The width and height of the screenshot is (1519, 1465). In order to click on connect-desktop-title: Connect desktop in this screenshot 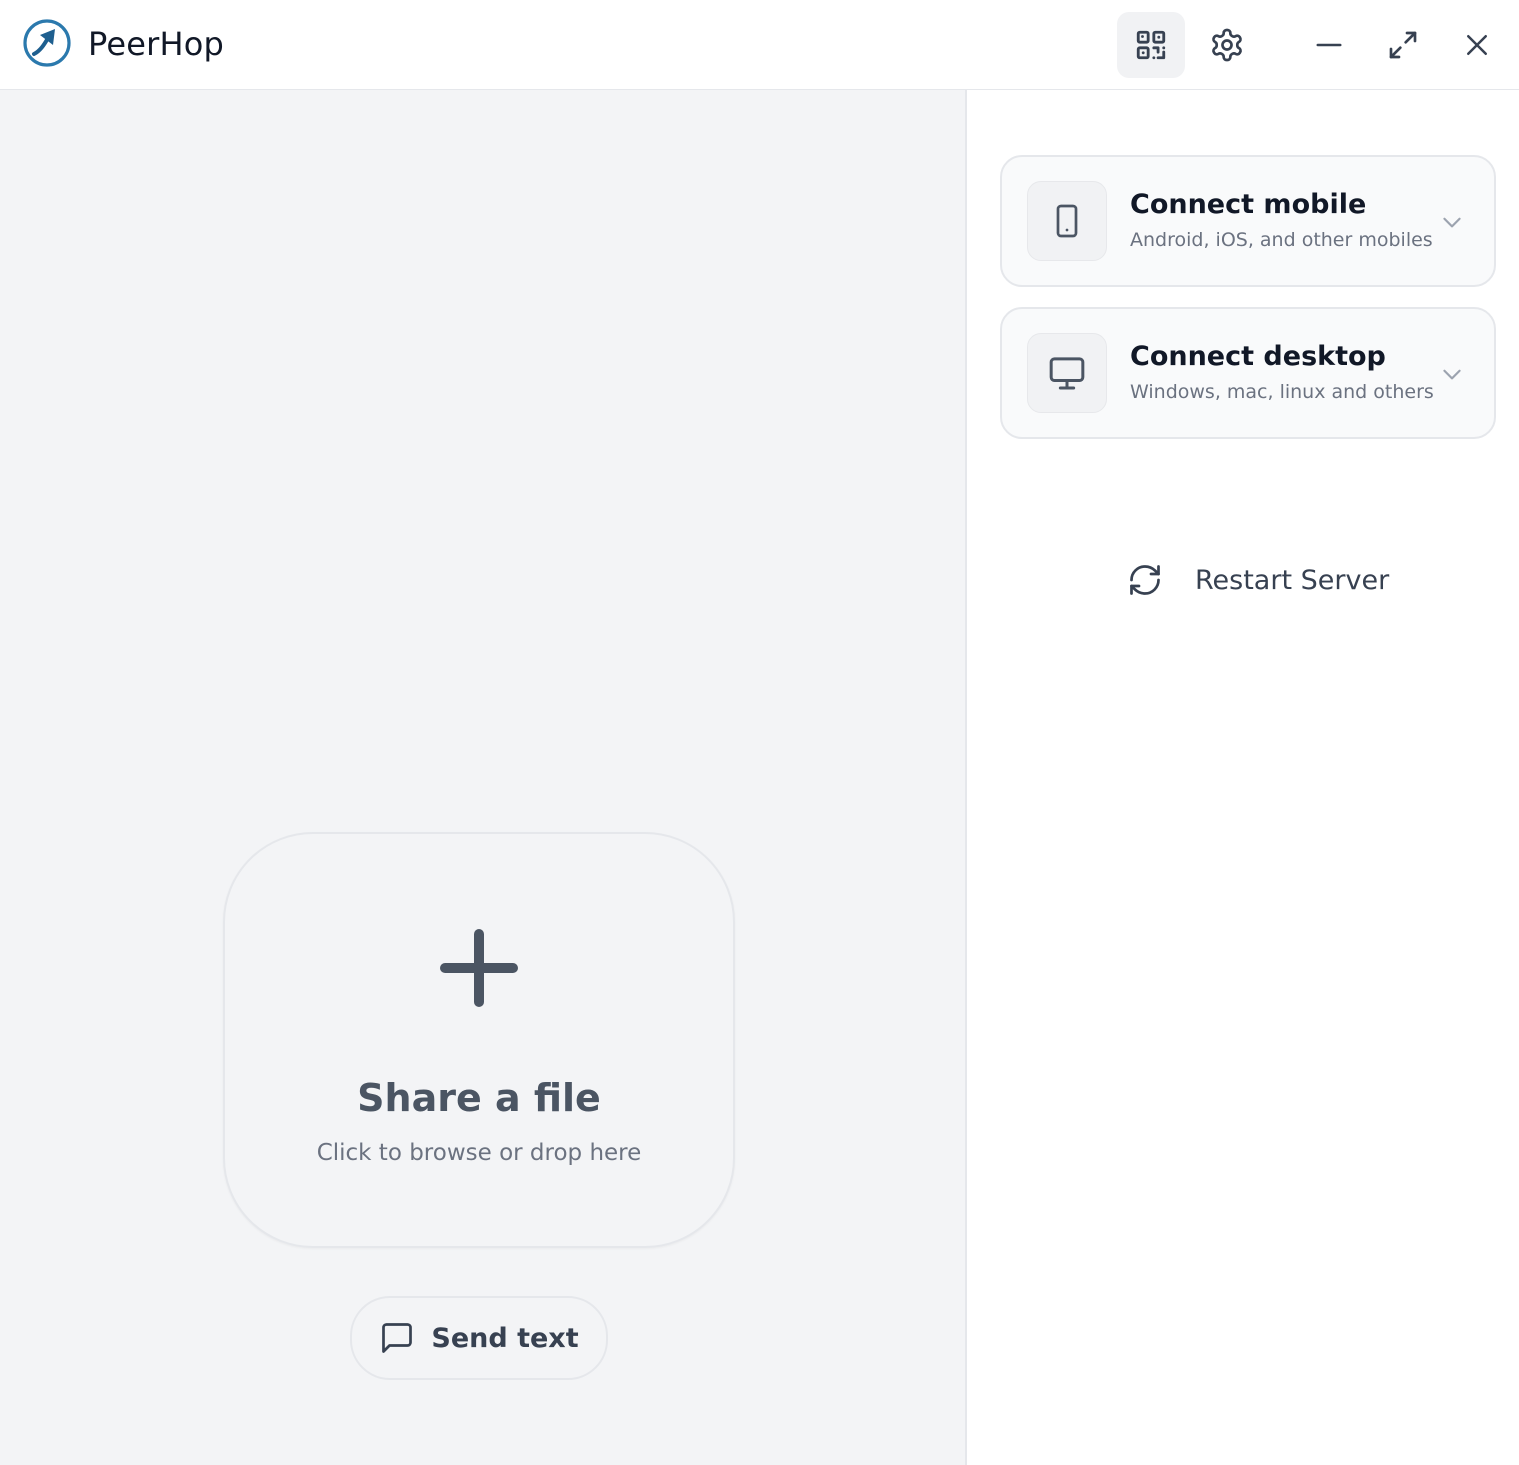, I will do `click(1258, 356)`.